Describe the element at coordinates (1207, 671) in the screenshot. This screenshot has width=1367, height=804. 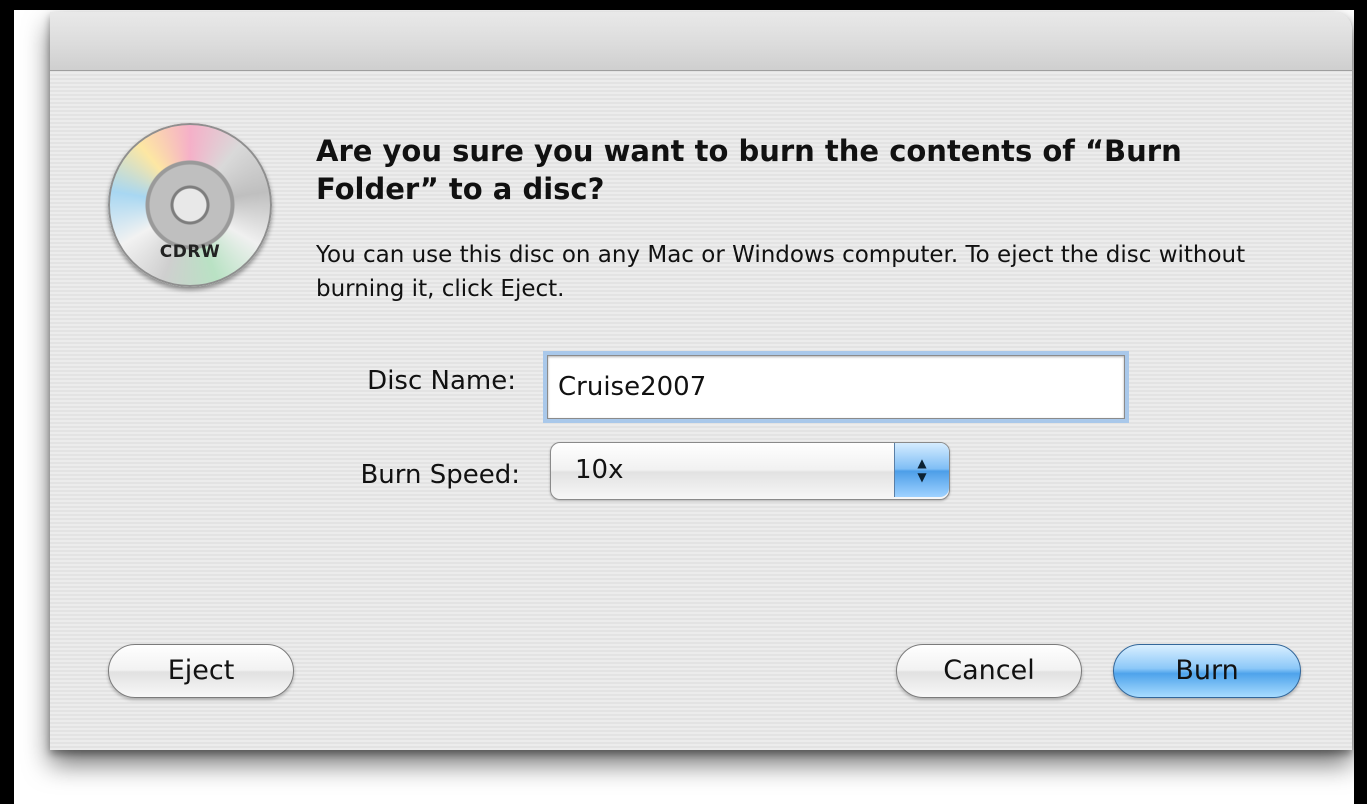
I see `burn-button: Burn` at that location.